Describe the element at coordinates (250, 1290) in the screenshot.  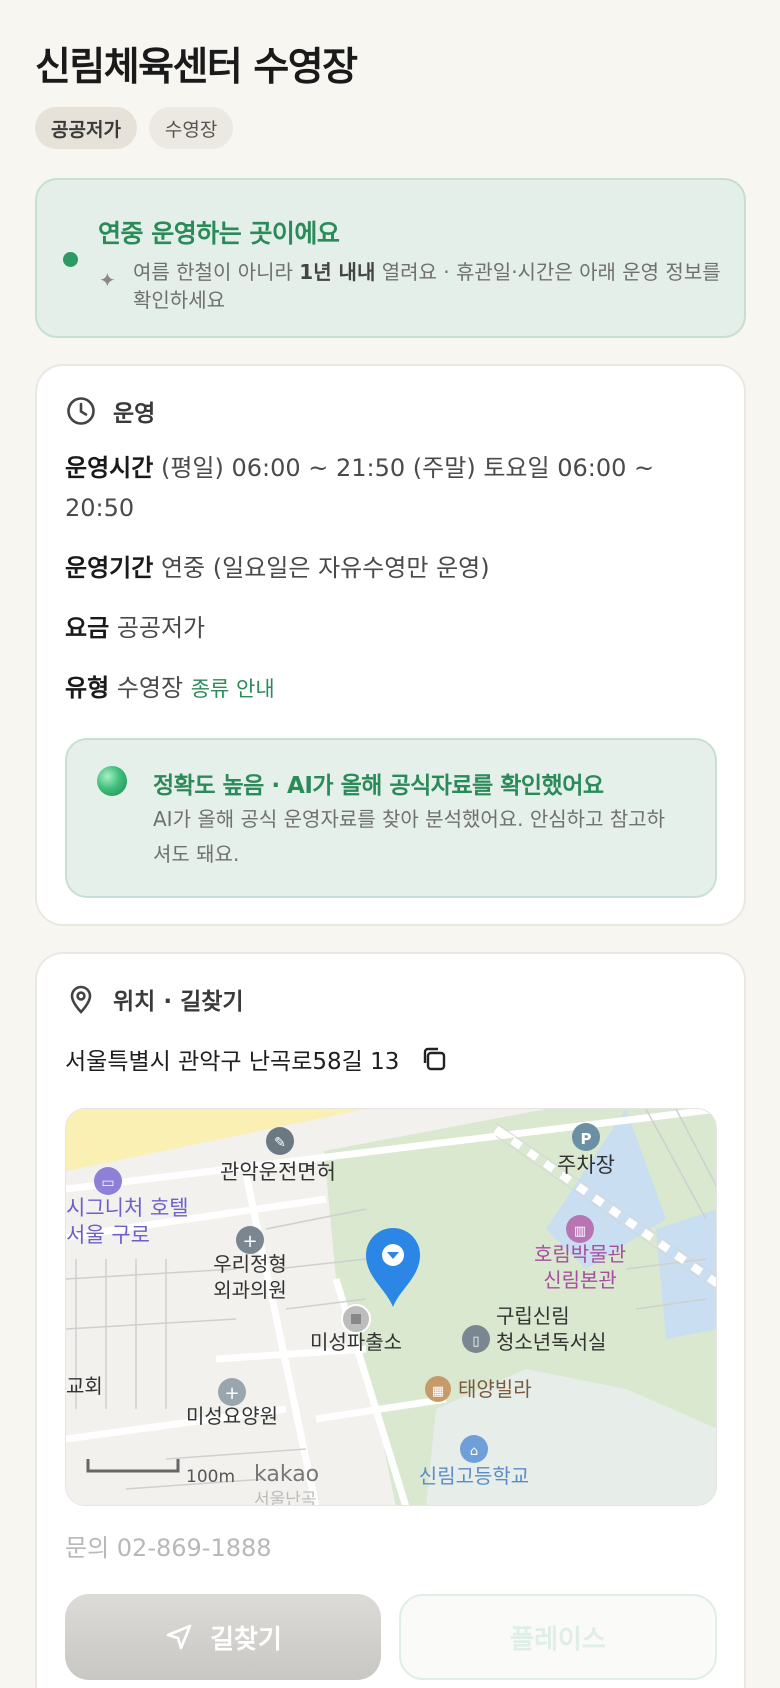
I see `map-label-clinic-2: 외과의원` at that location.